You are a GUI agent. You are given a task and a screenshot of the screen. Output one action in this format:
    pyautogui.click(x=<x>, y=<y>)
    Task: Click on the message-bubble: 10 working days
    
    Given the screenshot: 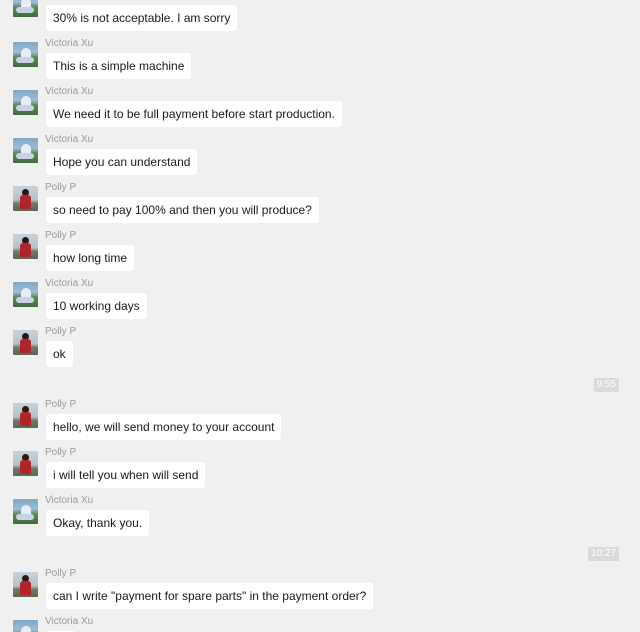 What is the action you would take?
    pyautogui.click(x=96, y=306)
    